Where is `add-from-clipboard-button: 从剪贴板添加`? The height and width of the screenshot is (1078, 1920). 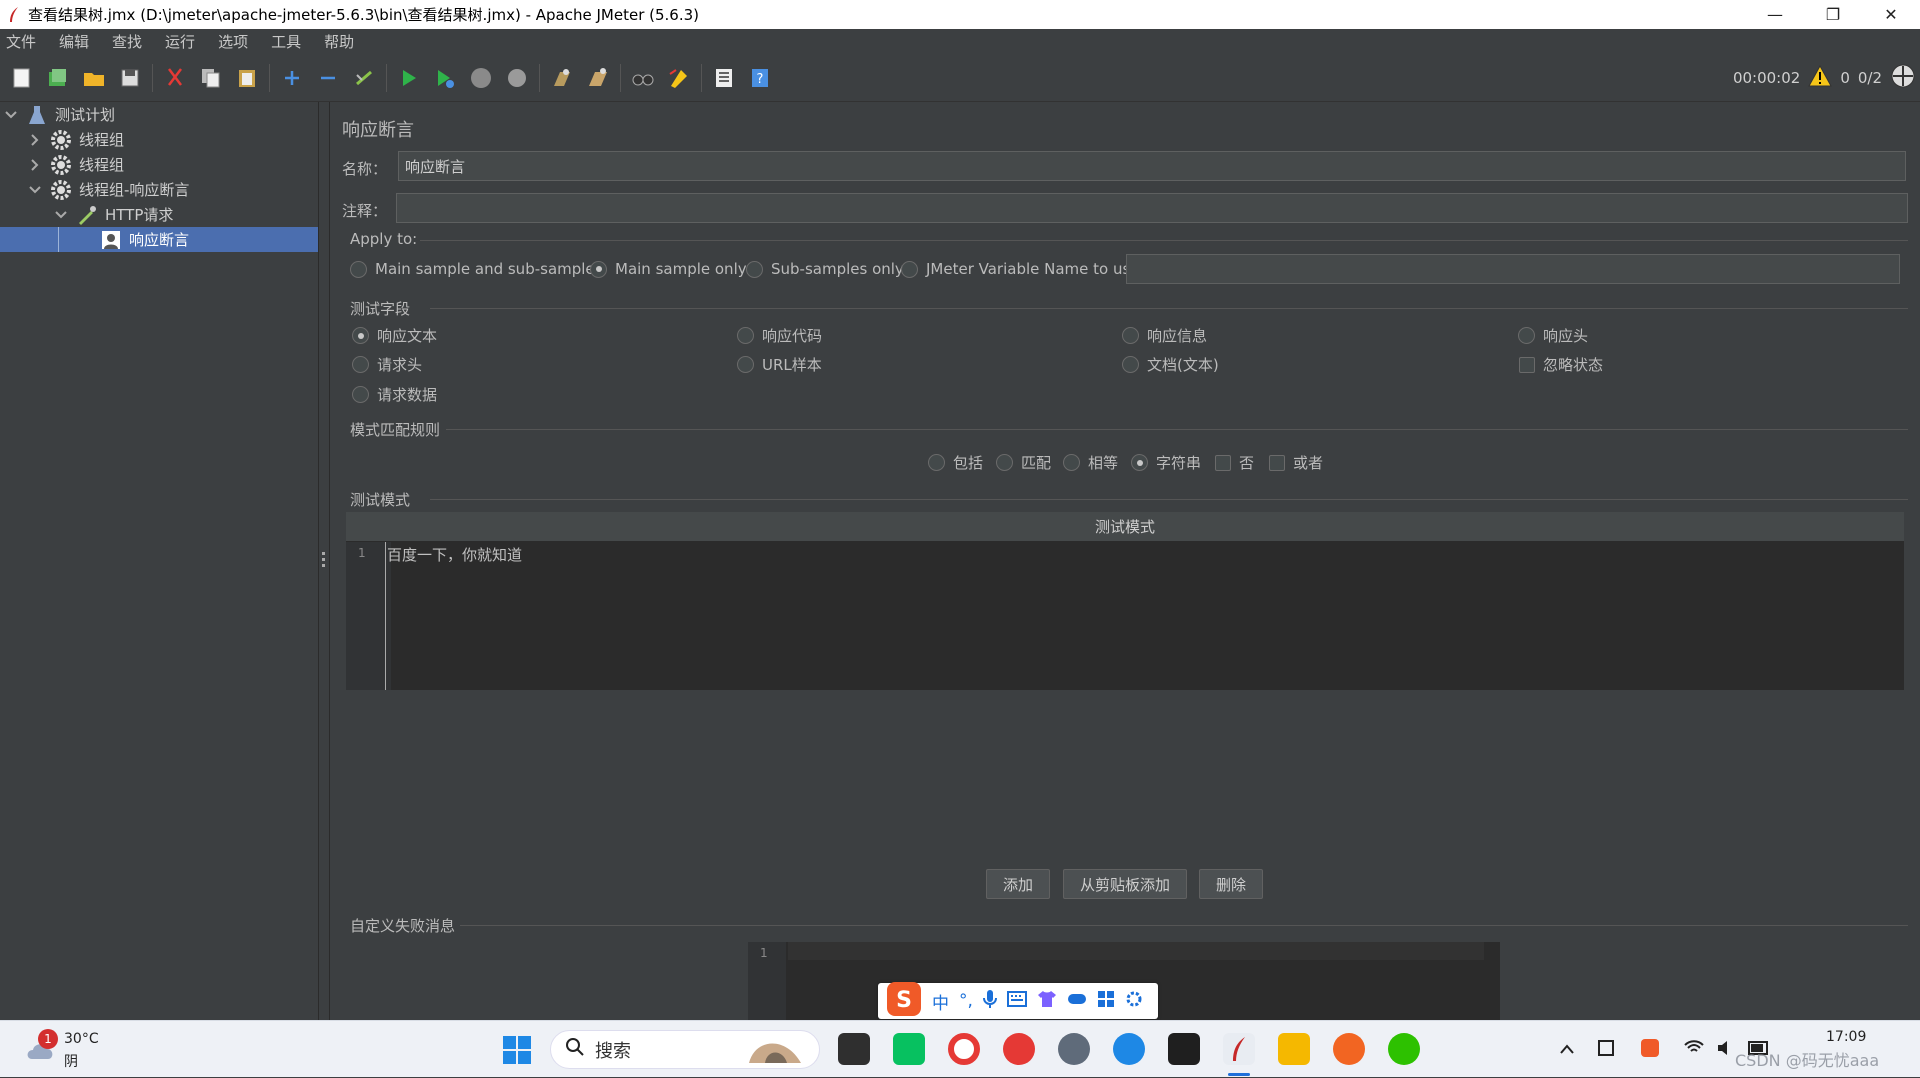 add-from-clipboard-button: 从剪贴板添加 is located at coordinates (1125, 884).